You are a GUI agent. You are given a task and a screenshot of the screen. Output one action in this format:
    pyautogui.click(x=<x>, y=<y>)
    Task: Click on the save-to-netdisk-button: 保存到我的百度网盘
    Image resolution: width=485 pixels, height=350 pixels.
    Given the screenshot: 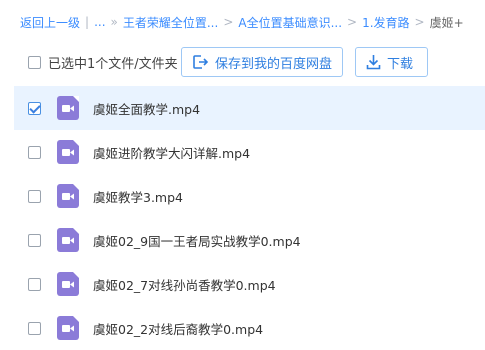 What is the action you would take?
    pyautogui.click(x=262, y=62)
    